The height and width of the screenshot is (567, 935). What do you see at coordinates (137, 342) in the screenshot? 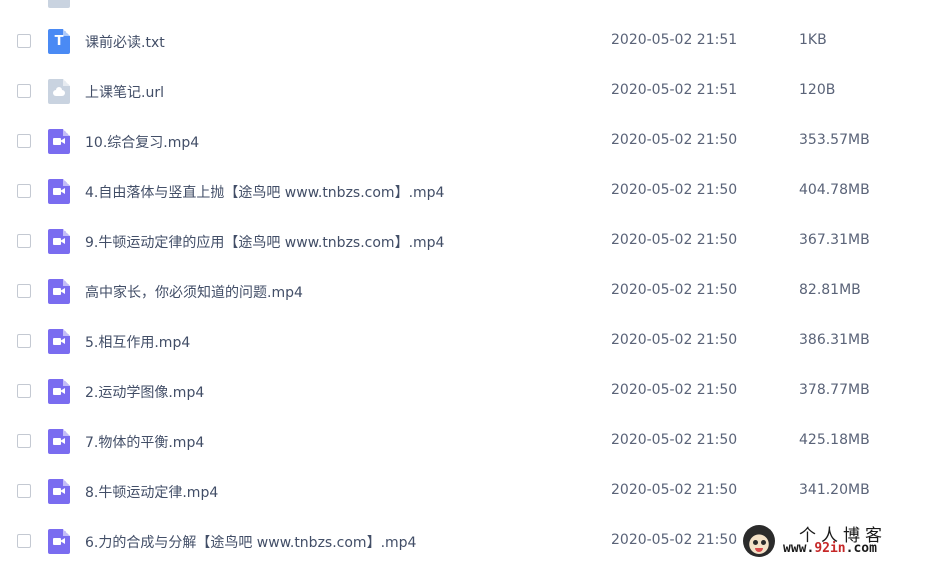
I see `file-name: 5.相互作用.mp4` at bounding box center [137, 342].